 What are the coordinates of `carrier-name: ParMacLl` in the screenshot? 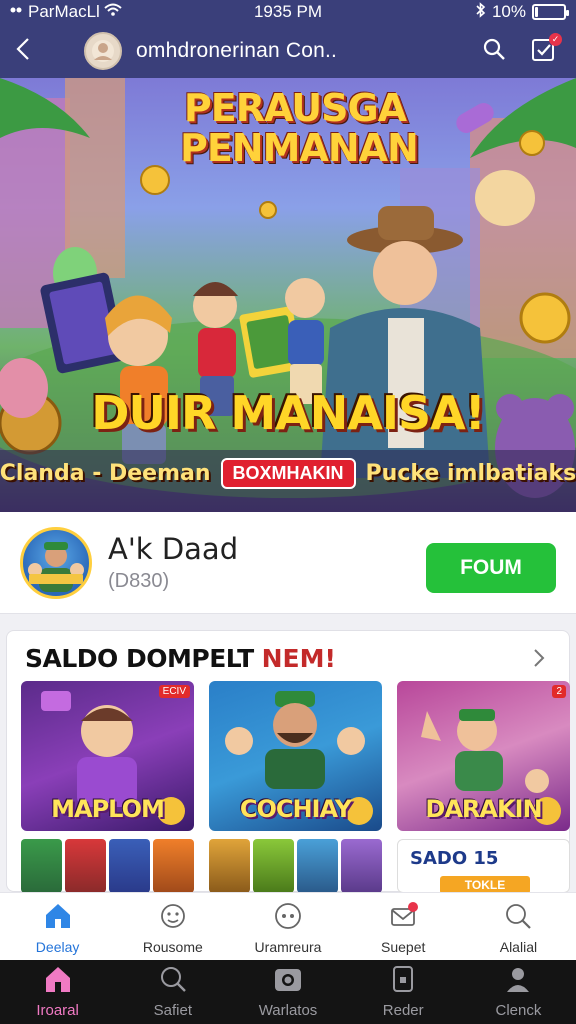 It's located at (64, 11).